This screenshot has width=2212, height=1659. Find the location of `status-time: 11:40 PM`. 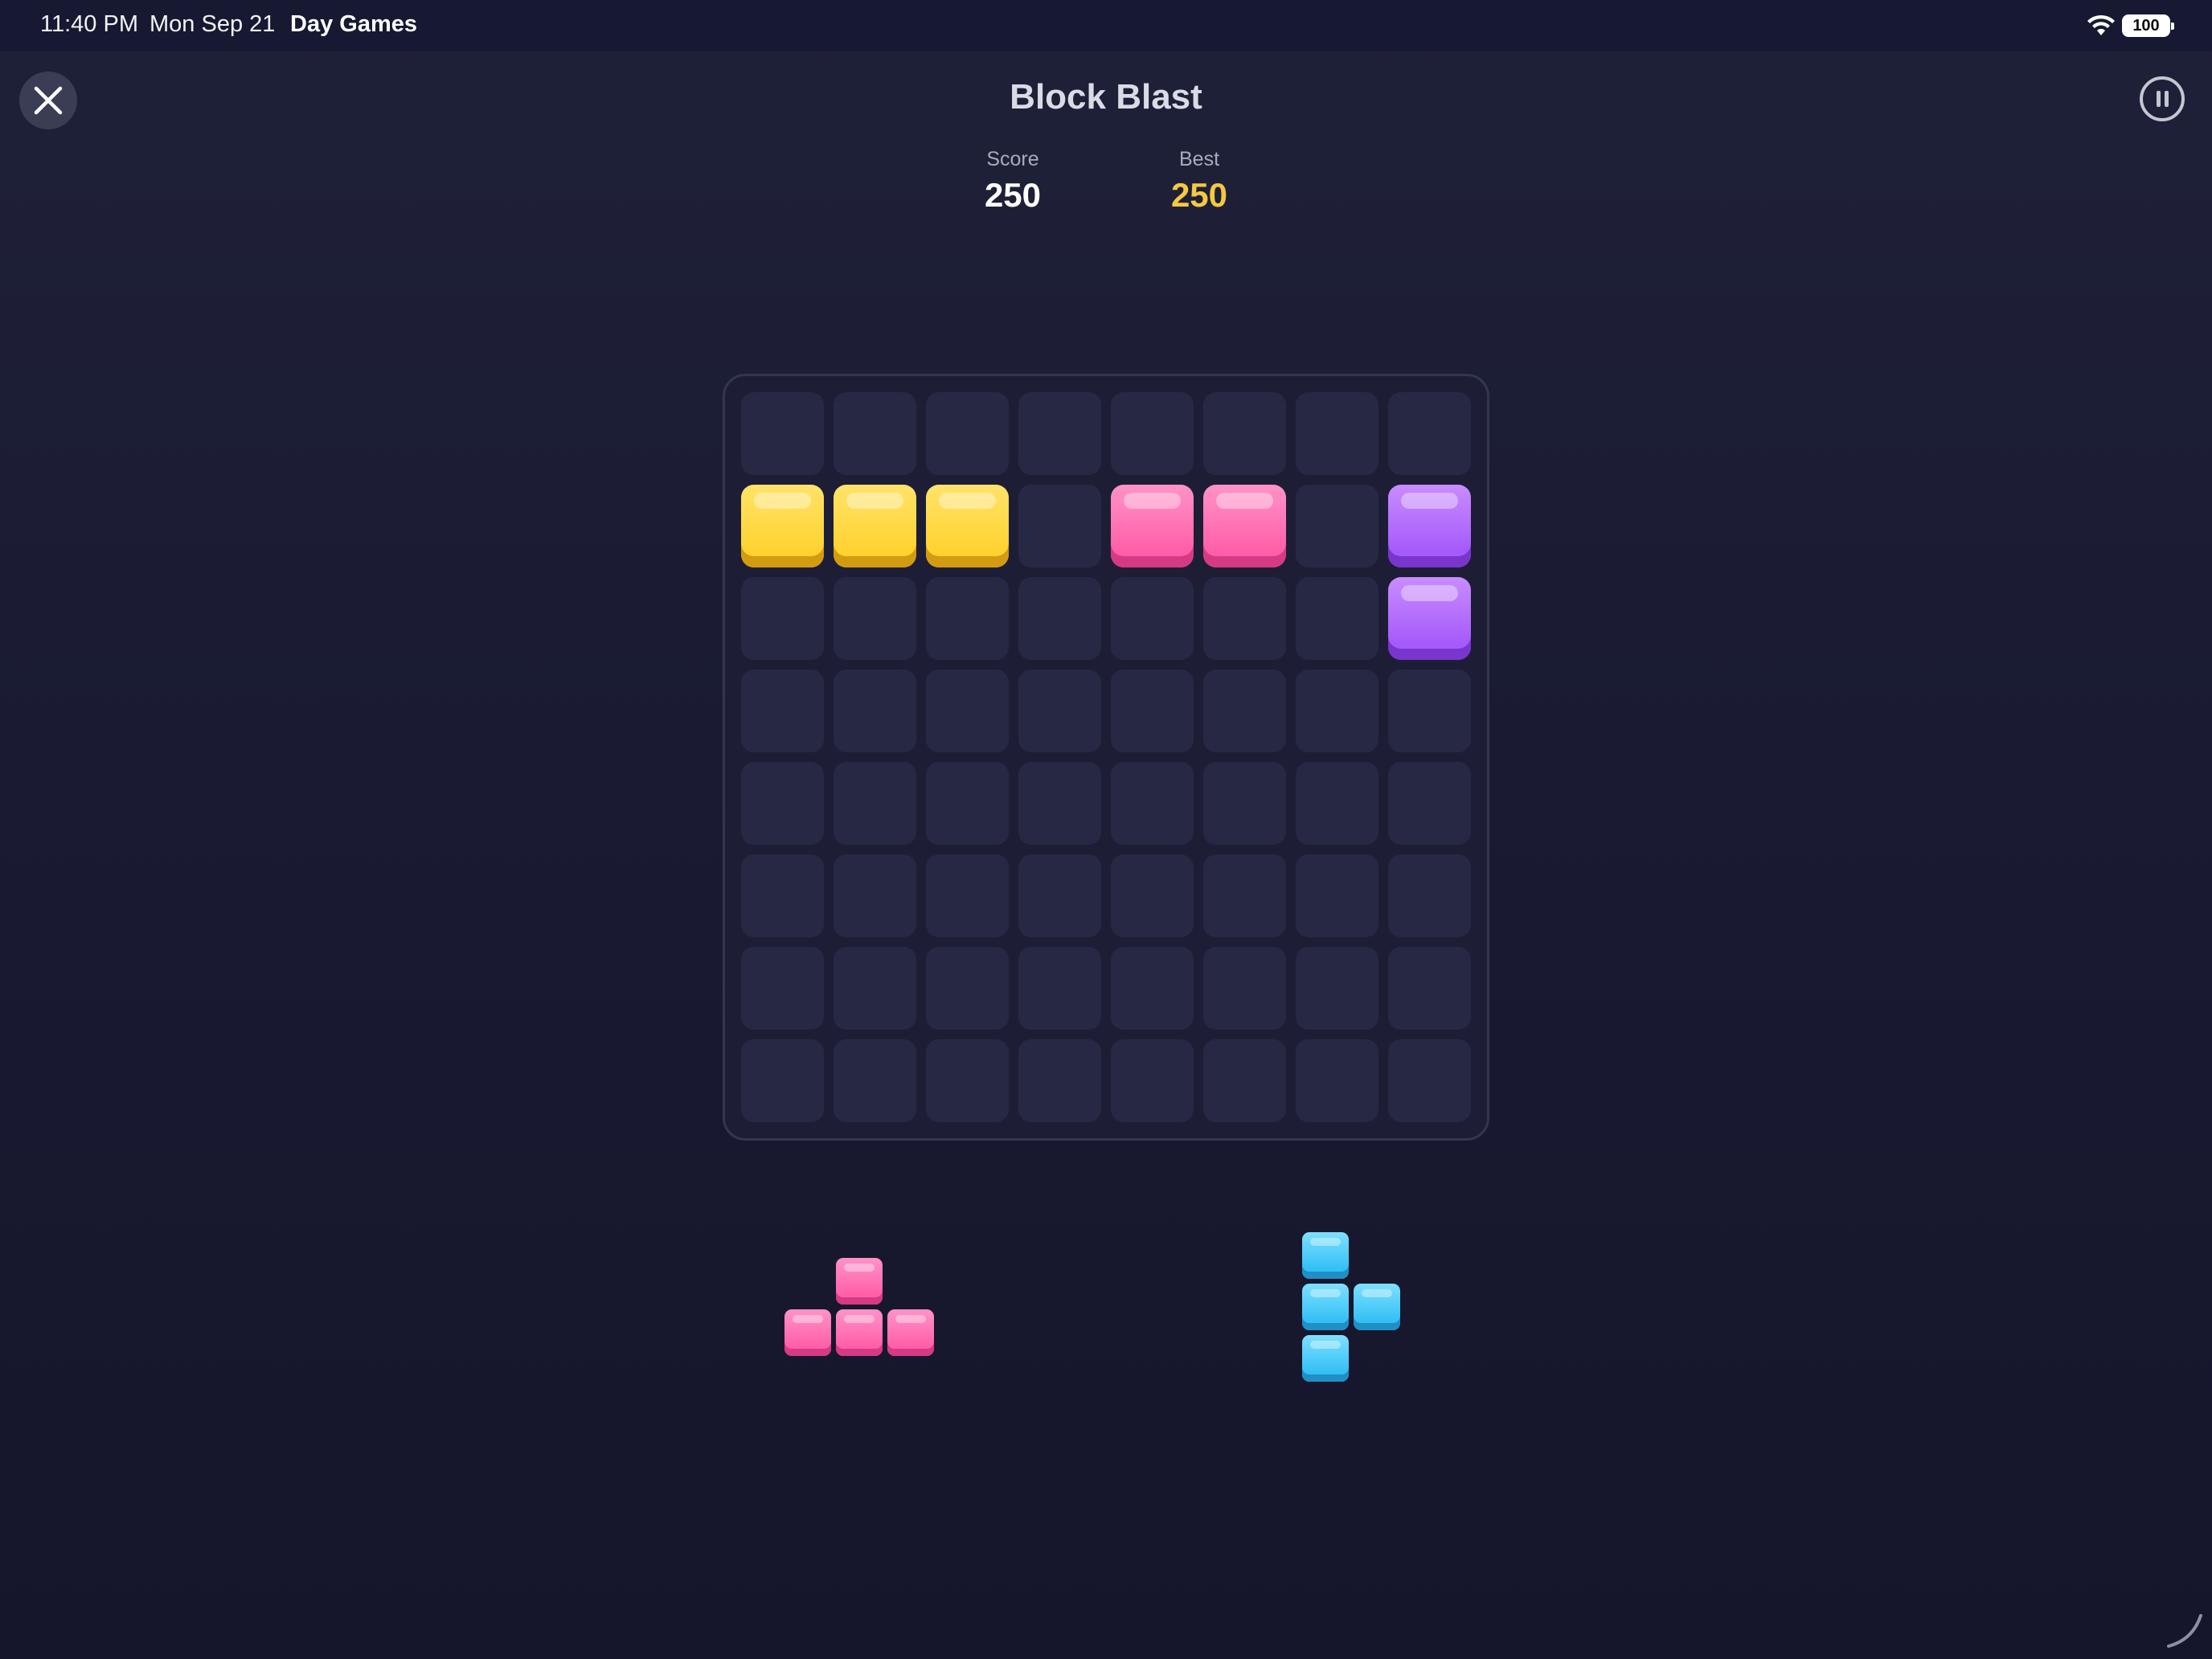

status-time: 11:40 PM is located at coordinates (89, 24).